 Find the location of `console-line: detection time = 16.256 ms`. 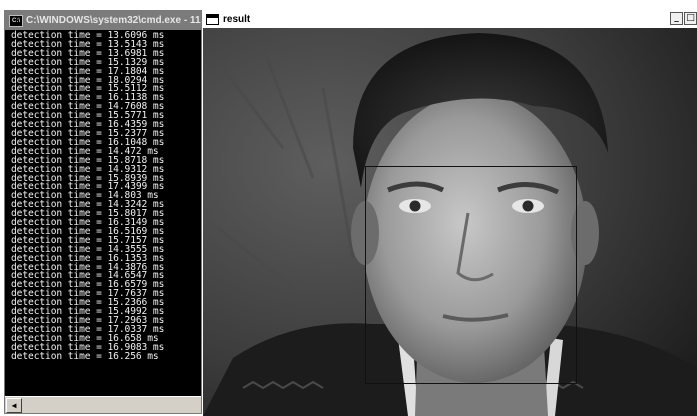

console-line: detection time = 16.256 ms is located at coordinates (85, 356).